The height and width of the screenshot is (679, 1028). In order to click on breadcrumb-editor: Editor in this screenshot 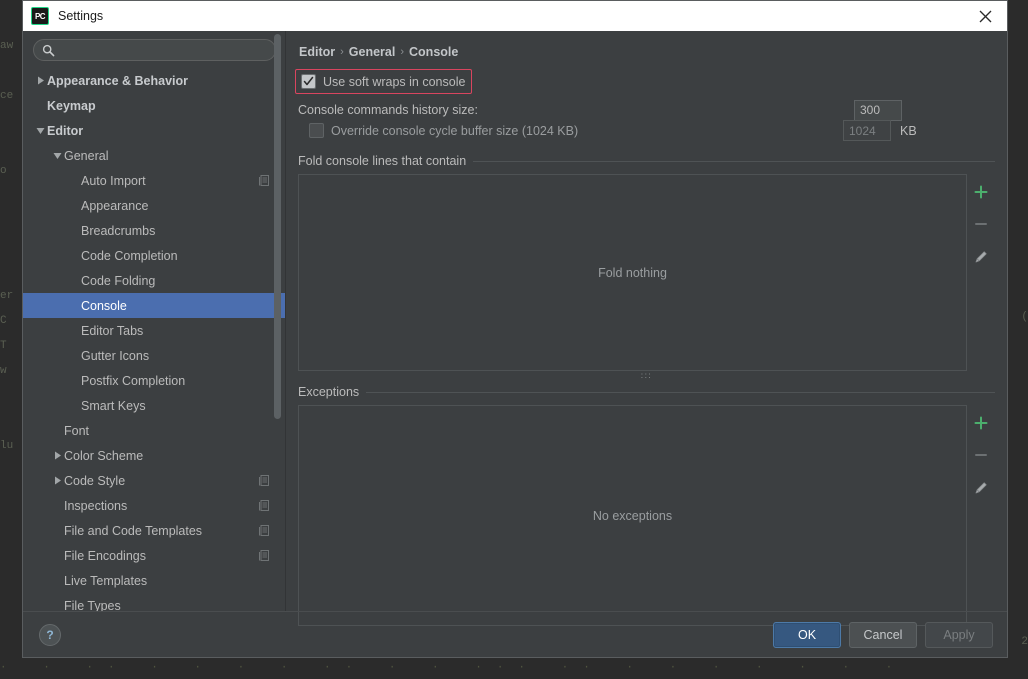, I will do `click(317, 52)`.